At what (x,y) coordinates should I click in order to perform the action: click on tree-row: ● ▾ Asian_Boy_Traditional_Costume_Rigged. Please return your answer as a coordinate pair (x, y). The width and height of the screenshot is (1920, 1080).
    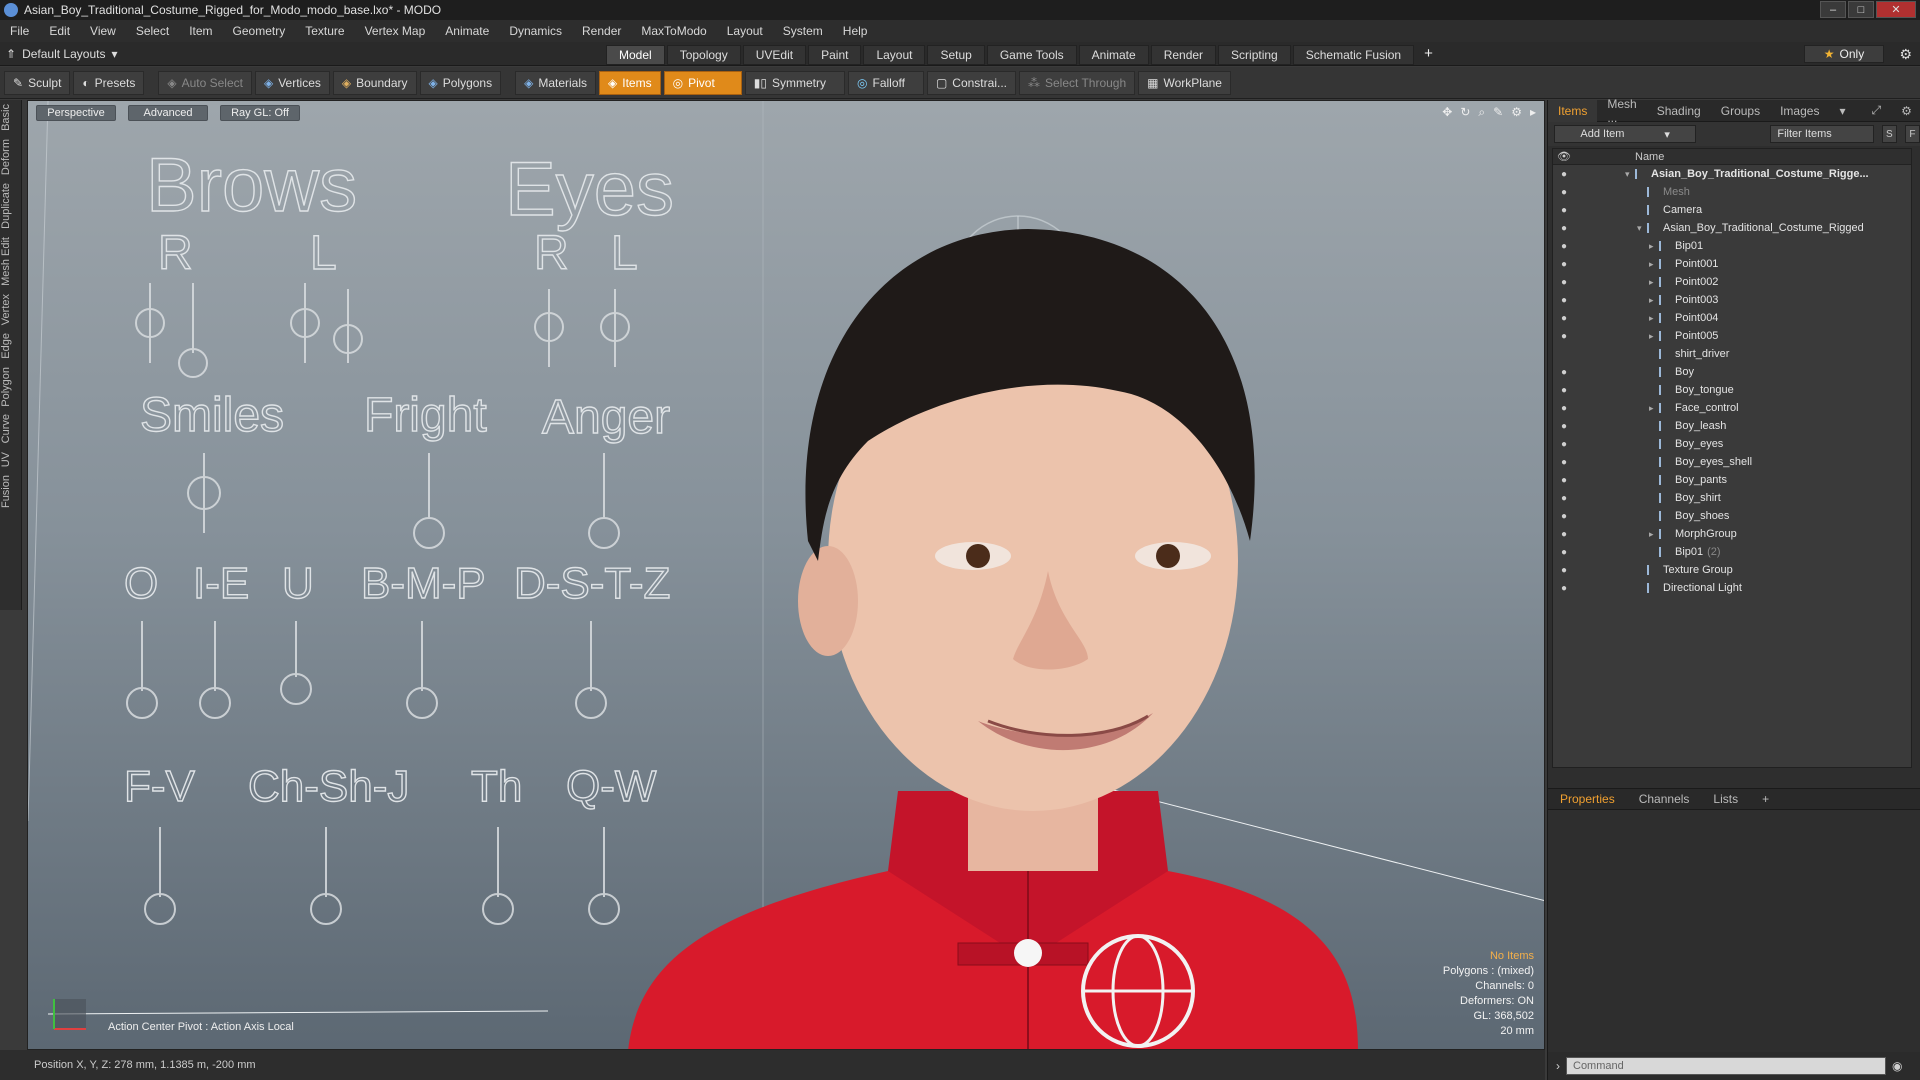
    Looking at the image, I should click on (1732, 228).